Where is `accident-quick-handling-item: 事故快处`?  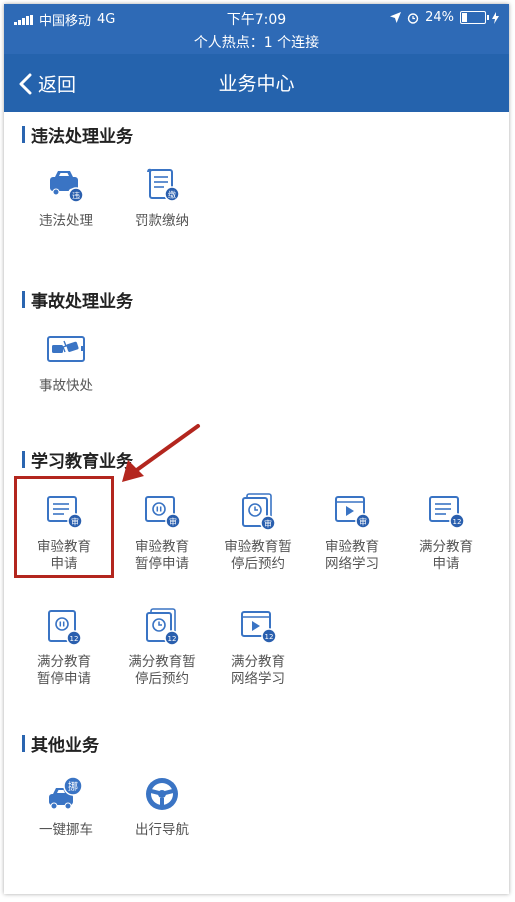 accident-quick-handling-item: 事故快处 is located at coordinates (66, 363).